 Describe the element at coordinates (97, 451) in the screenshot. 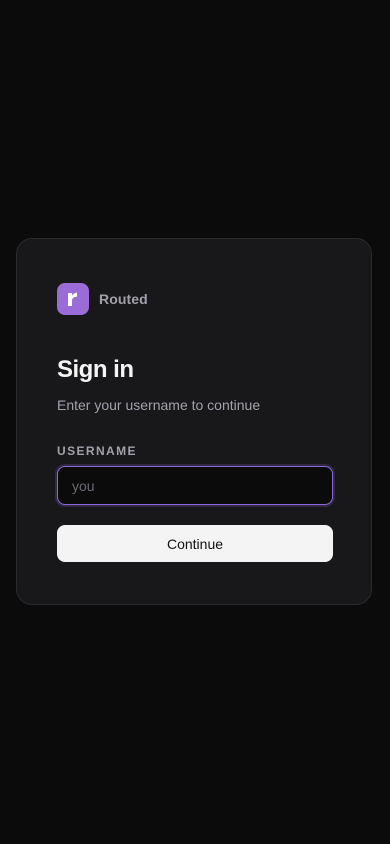

I see `username-label: USERNAME` at that location.